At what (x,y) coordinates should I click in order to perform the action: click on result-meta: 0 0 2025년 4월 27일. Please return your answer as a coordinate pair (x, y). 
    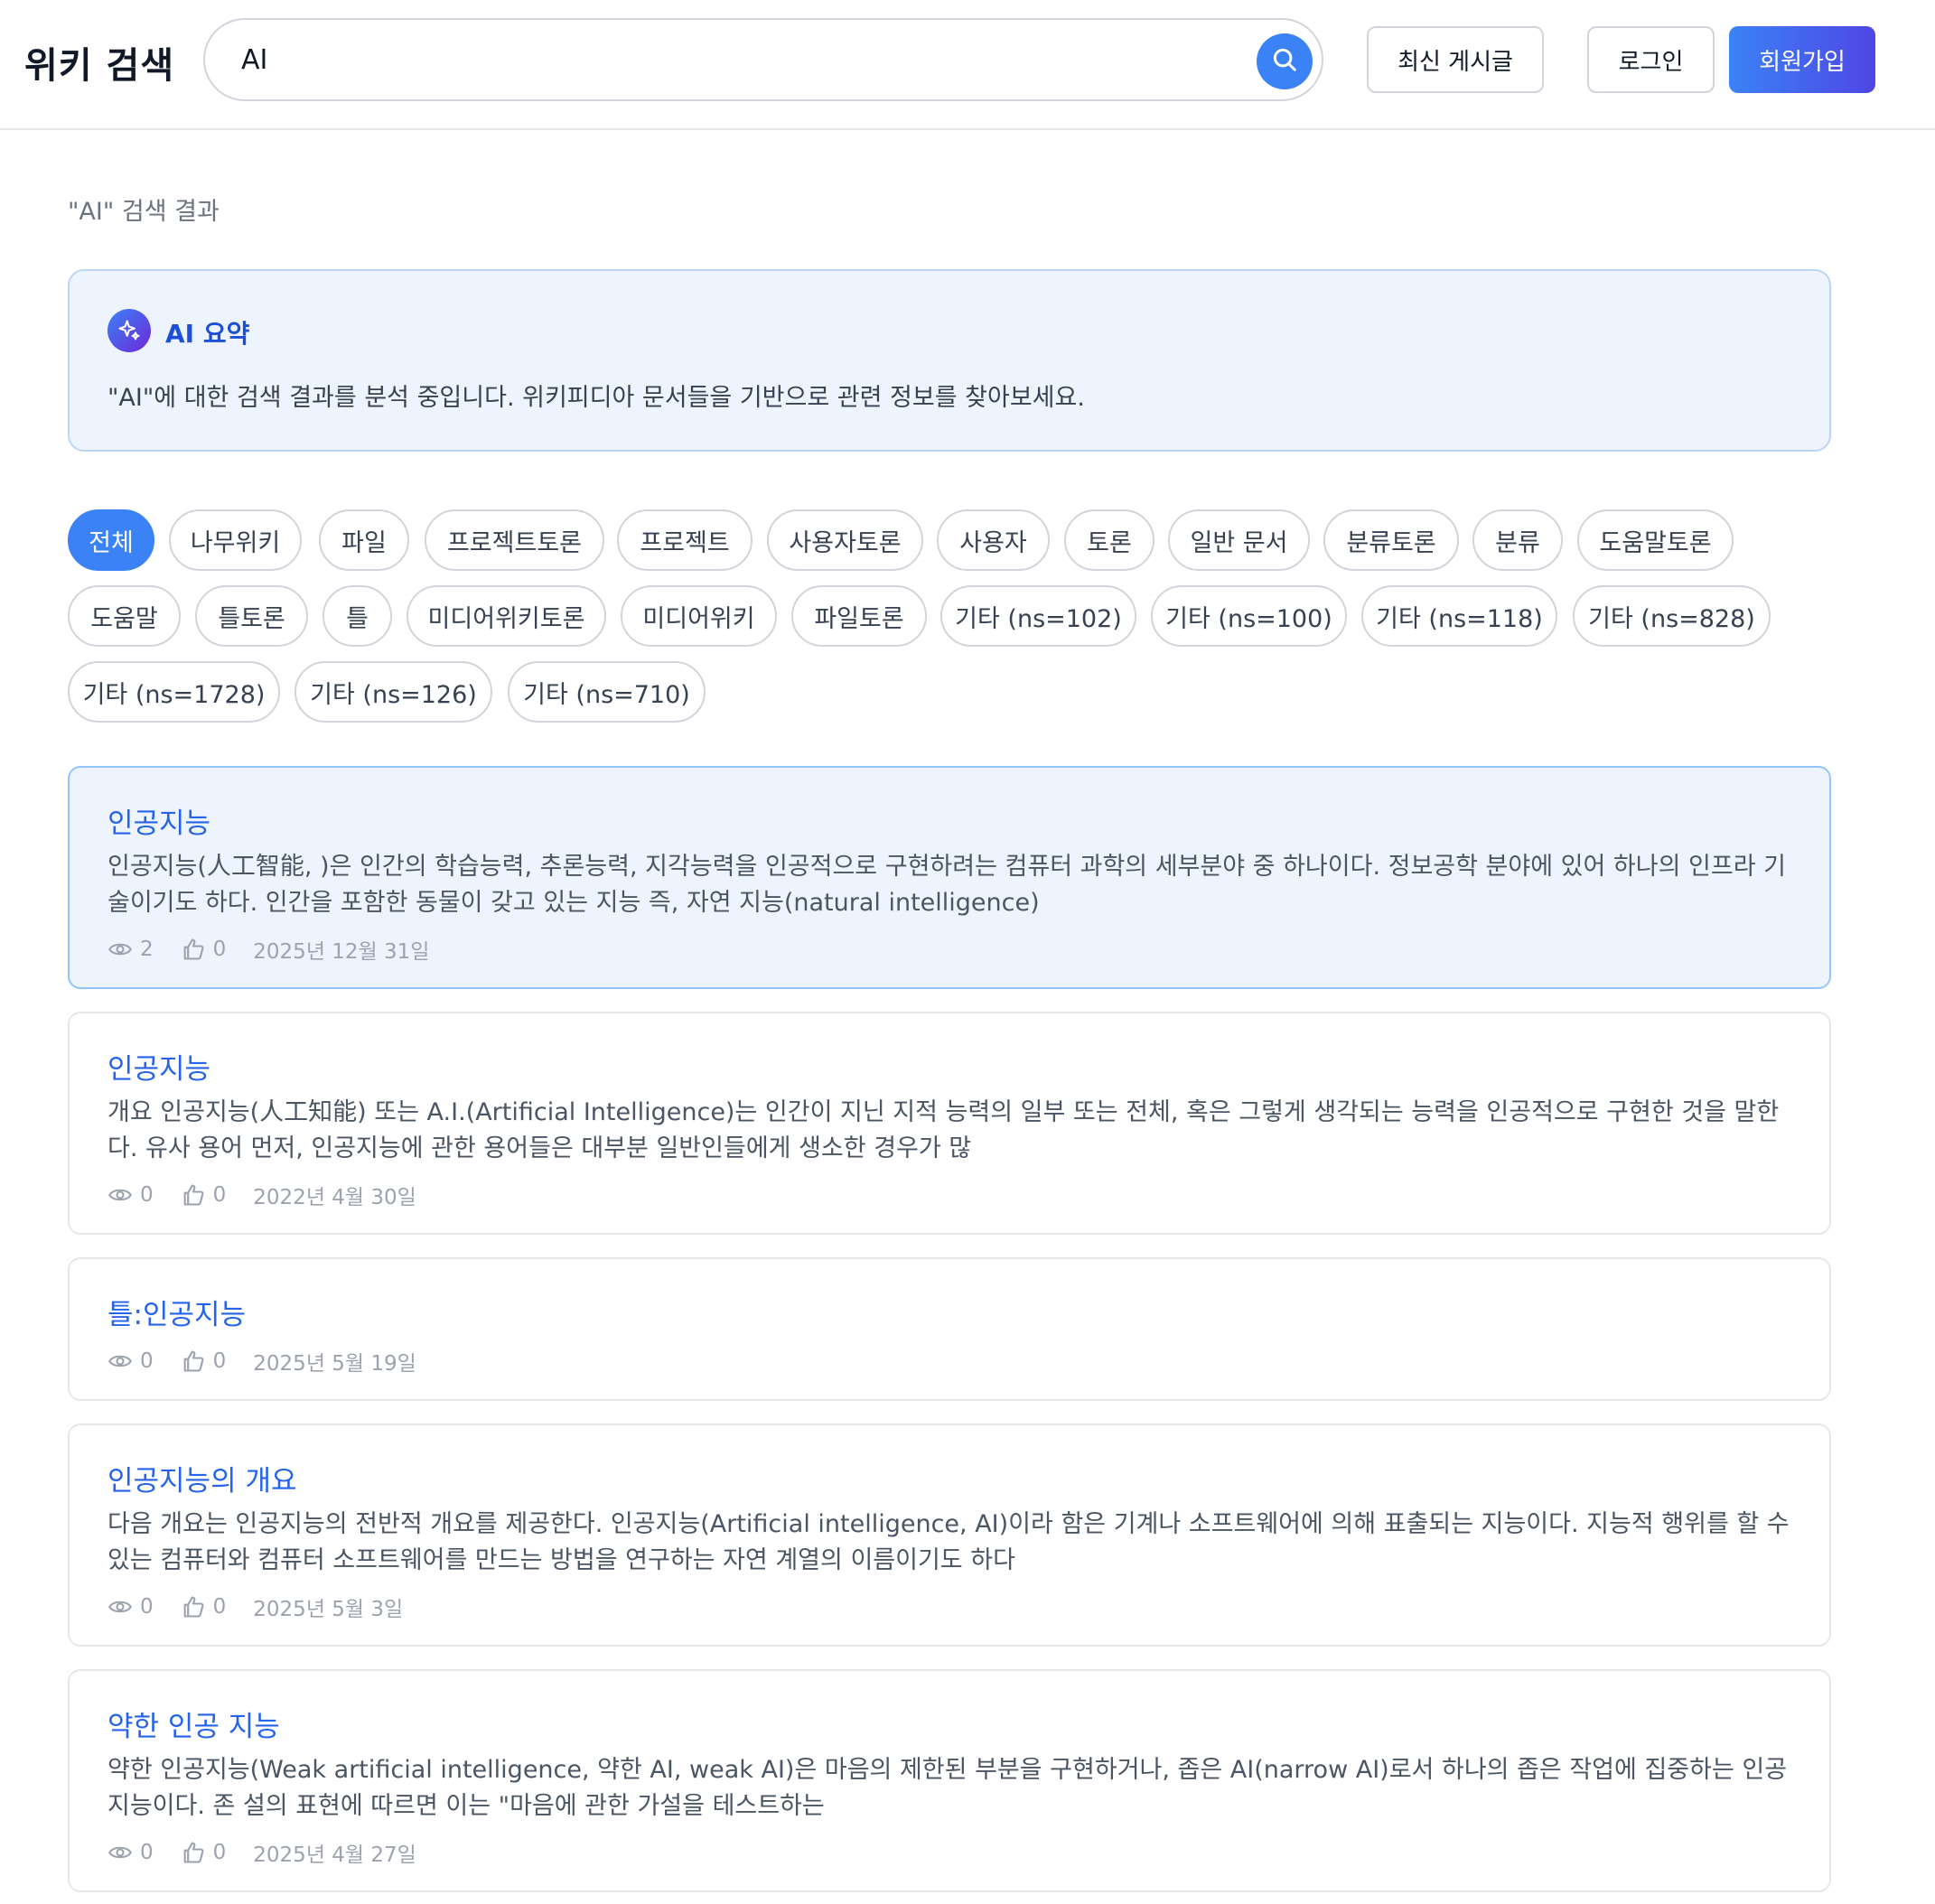
    Looking at the image, I should click on (262, 1853).